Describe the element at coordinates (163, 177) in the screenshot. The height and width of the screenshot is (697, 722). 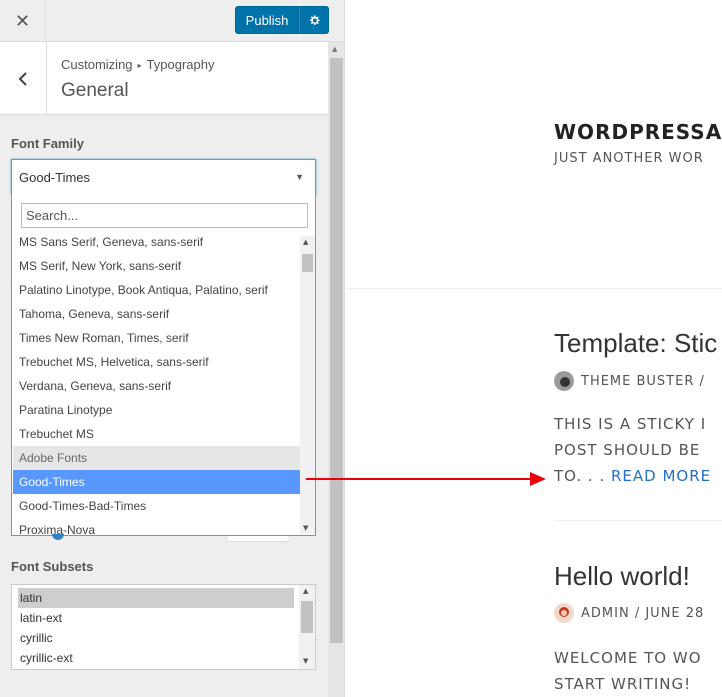
I see `font-family-select: Good-Times ▼` at that location.